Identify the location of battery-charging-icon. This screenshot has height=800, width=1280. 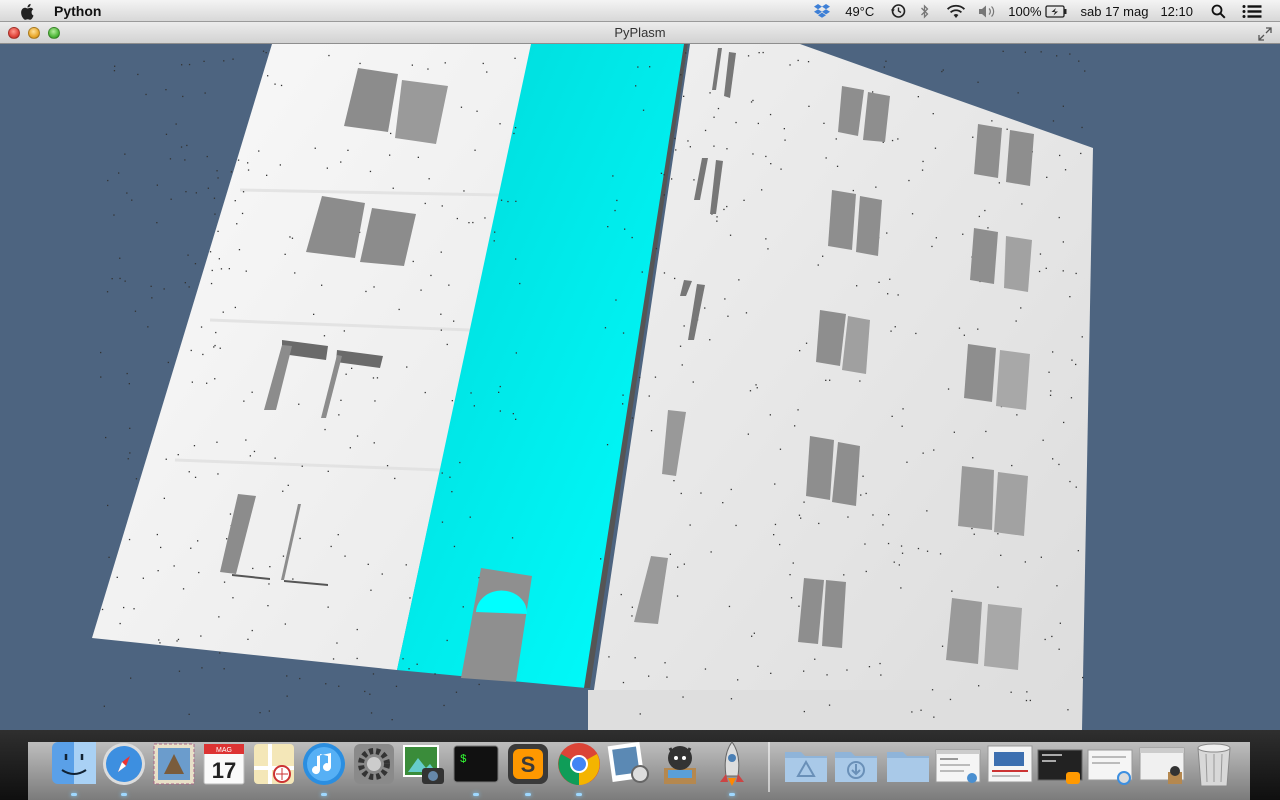
(1055, 11).